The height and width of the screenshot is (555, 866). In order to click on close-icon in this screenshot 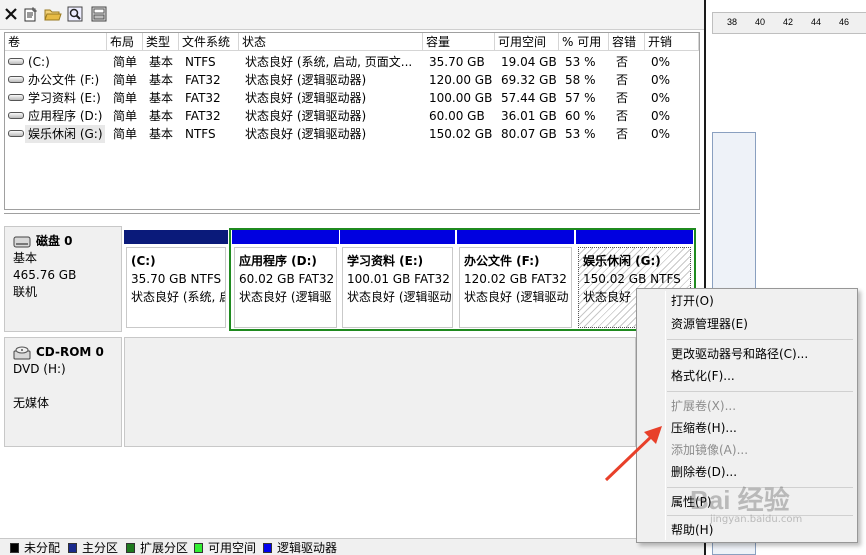, I will do `click(11, 14)`.